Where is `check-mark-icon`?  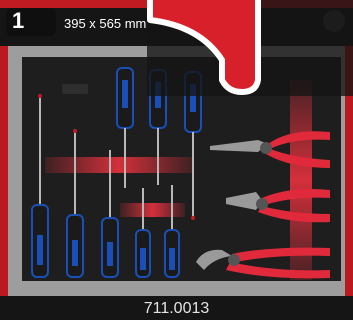
check-mark-icon is located at coordinates (204, 47).